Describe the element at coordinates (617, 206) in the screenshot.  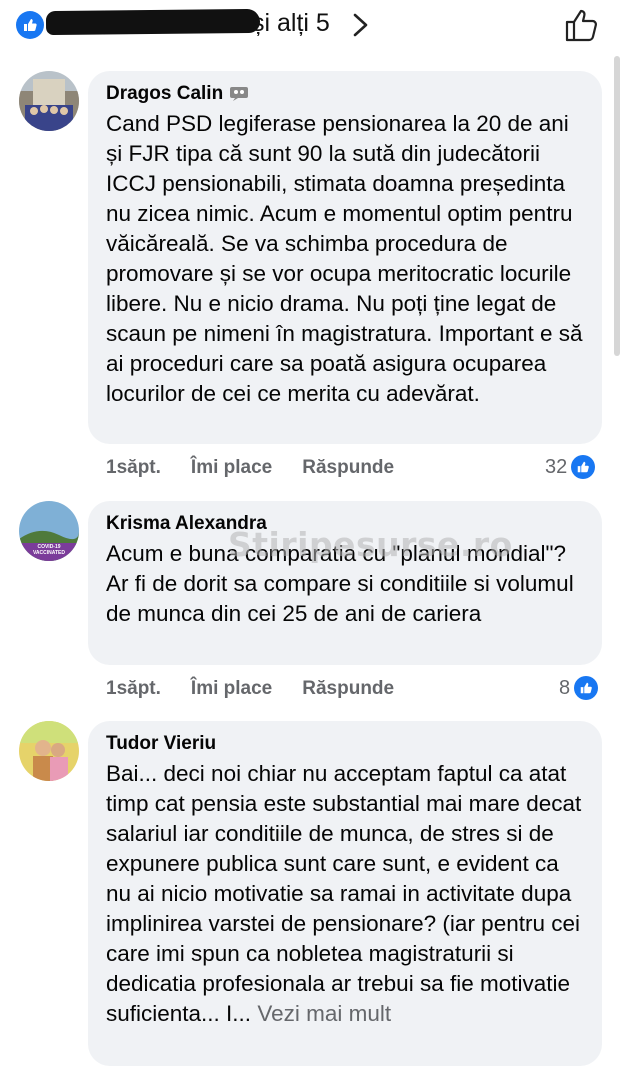
I see `scrollbar` at that location.